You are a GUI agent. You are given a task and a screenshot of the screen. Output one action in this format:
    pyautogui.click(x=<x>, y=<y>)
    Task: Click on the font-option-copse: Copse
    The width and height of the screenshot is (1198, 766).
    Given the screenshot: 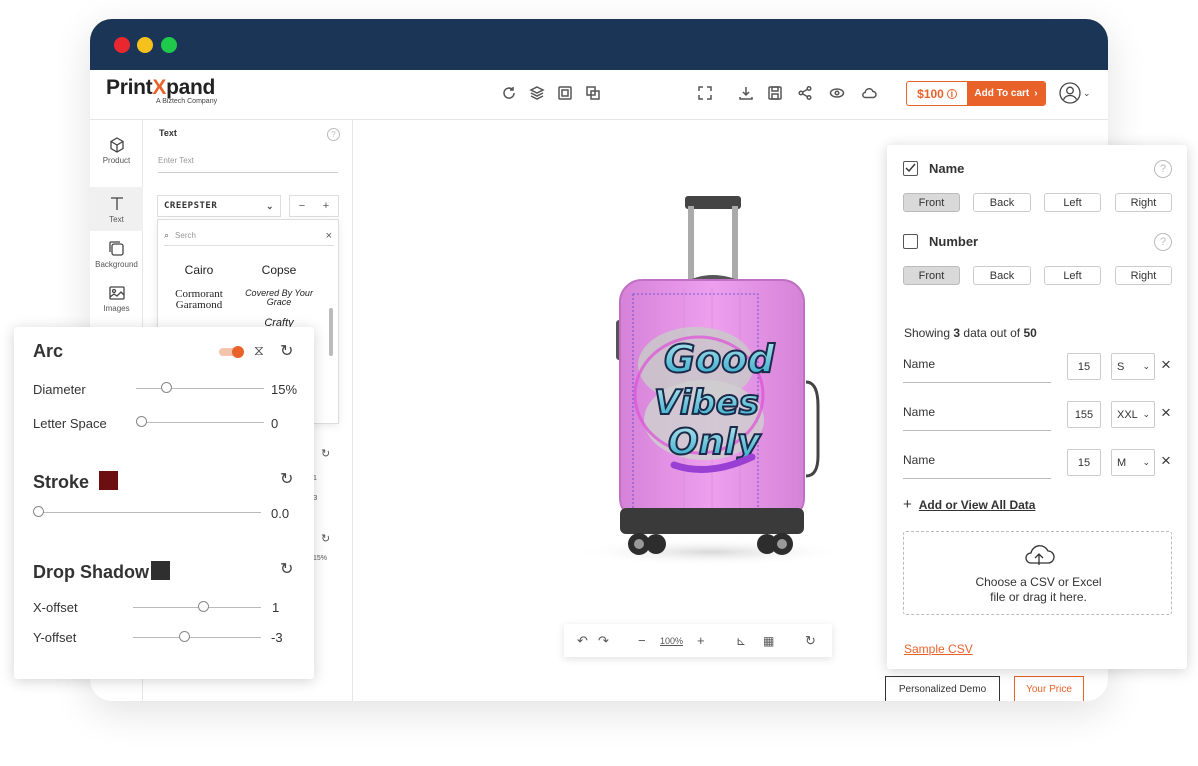 What is the action you would take?
    pyautogui.click(x=279, y=270)
    